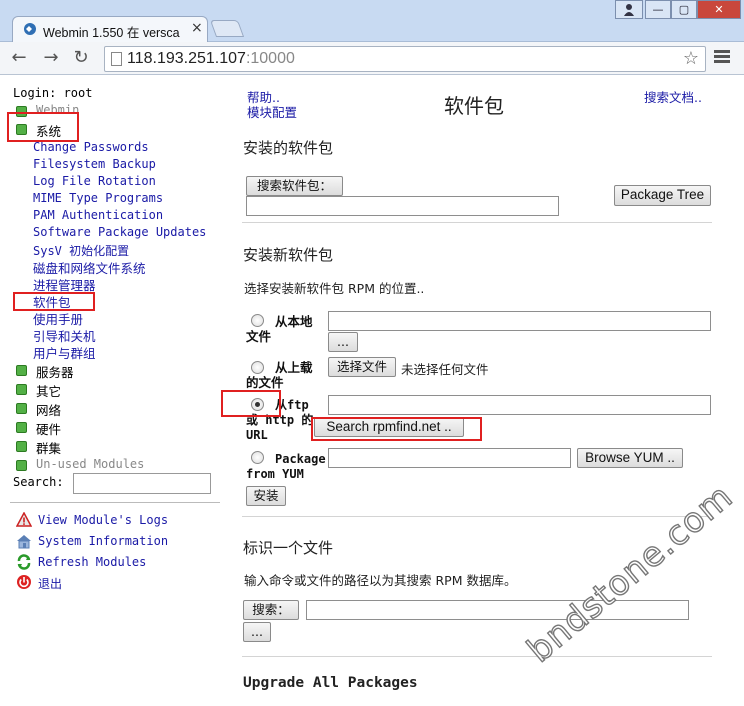 This screenshot has width=744, height=706. I want to click on url-text: 118.193.251.107:10000, so click(211, 59).